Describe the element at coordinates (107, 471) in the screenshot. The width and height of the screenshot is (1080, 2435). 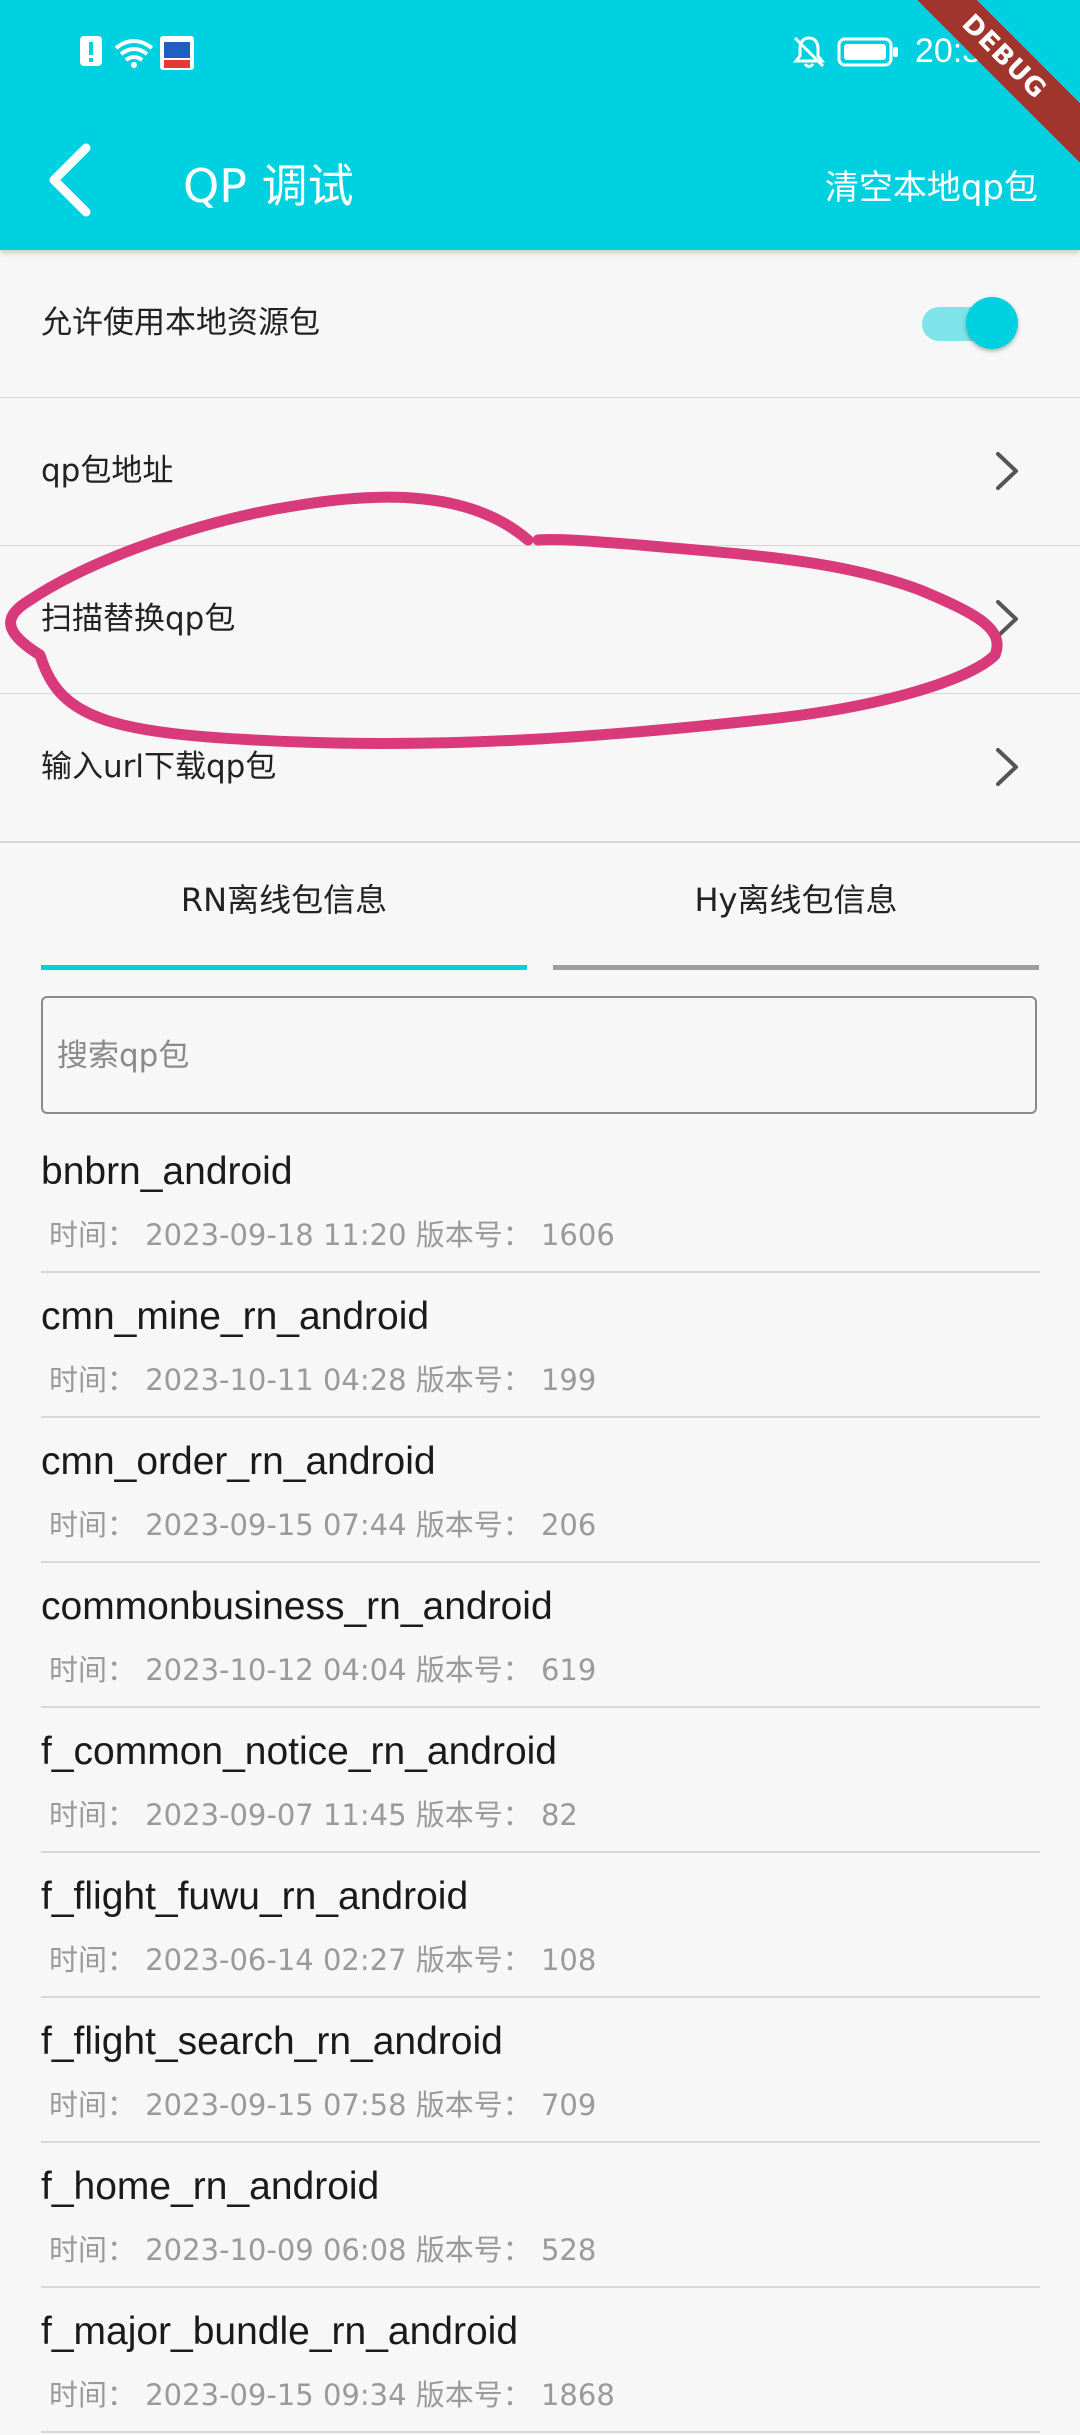
I see `setting-label: qp包地址` at that location.